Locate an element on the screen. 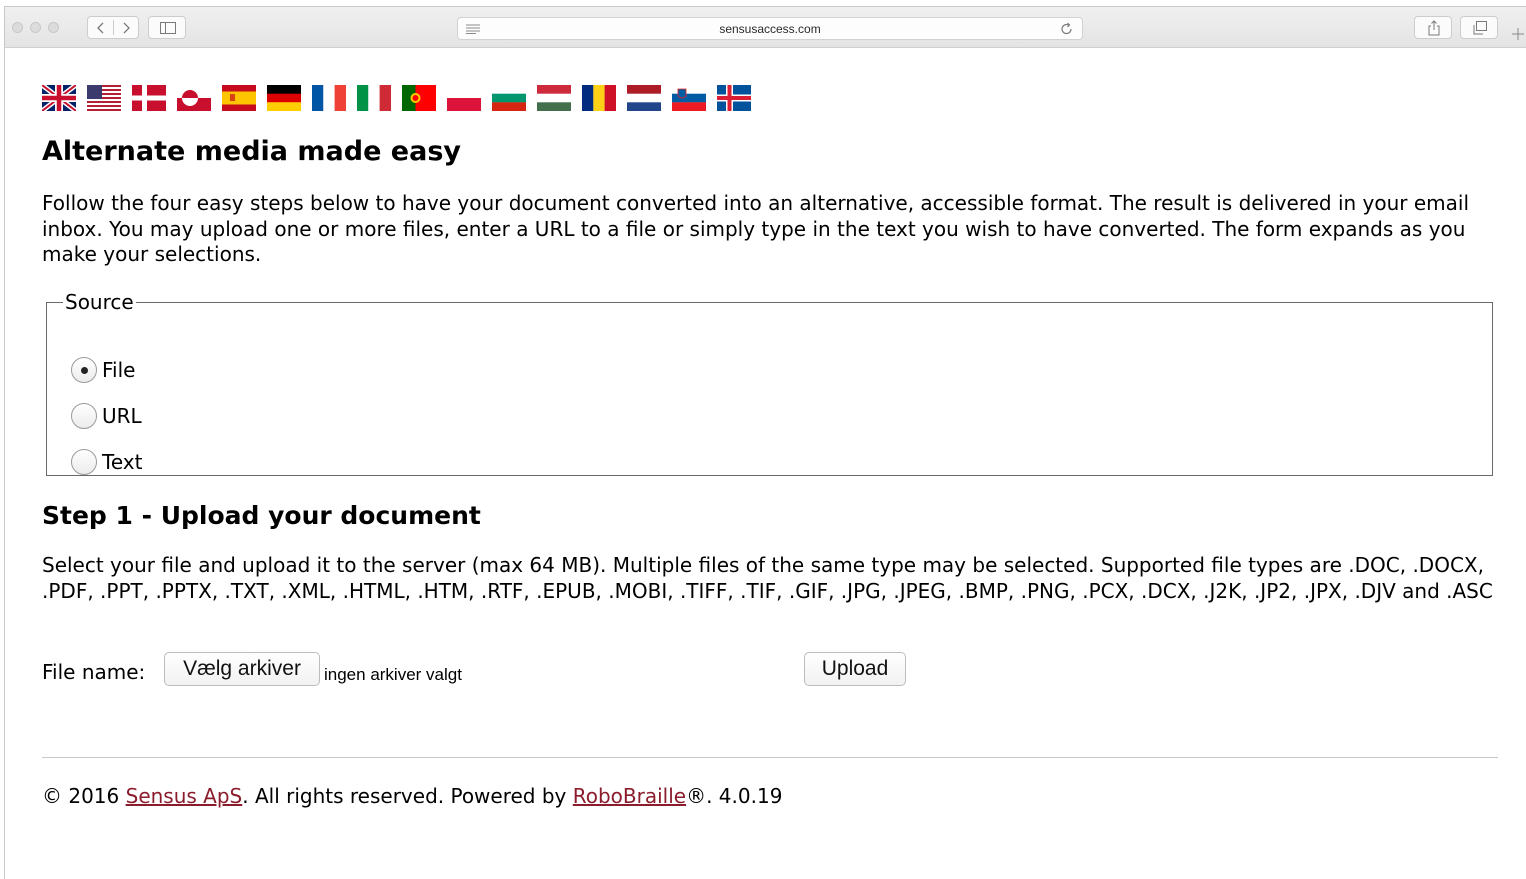 The width and height of the screenshot is (1526, 879). footer-middle-text: . All rights reserved. Powered by is located at coordinates (407, 796).